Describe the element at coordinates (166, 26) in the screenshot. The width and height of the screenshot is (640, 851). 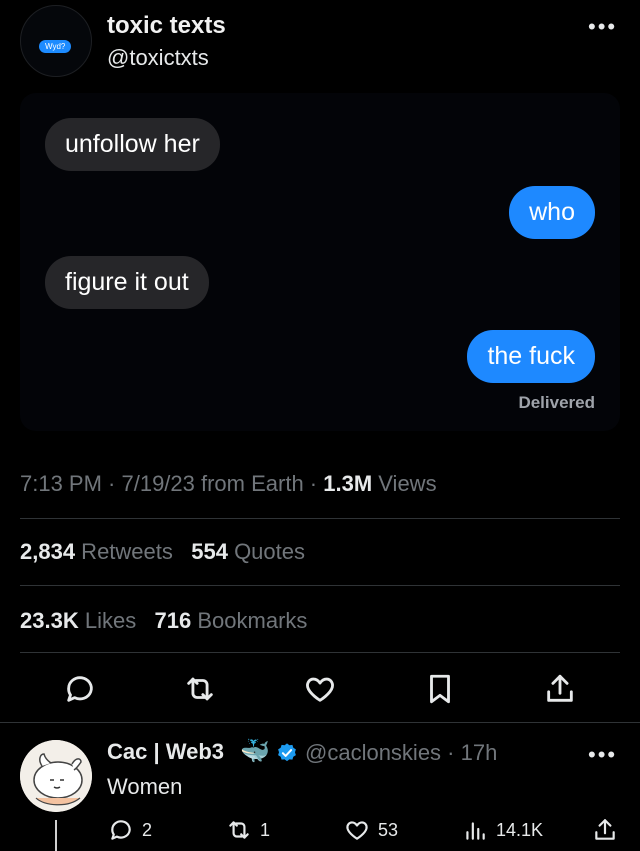
I see `author-name: toxic texts` at that location.